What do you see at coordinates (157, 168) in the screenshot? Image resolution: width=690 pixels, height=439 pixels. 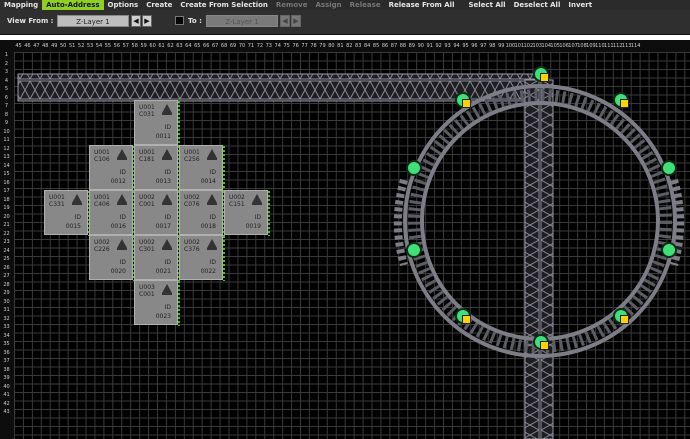 I see `fixture-tile: U001 C181 ID 0013` at bounding box center [157, 168].